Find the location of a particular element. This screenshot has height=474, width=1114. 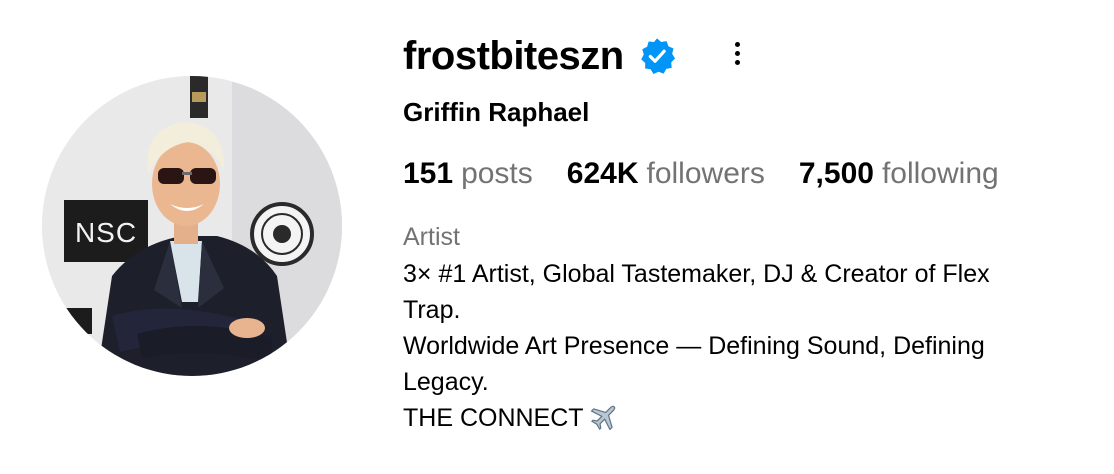

following-count: 7,500 following is located at coordinates (899, 174).